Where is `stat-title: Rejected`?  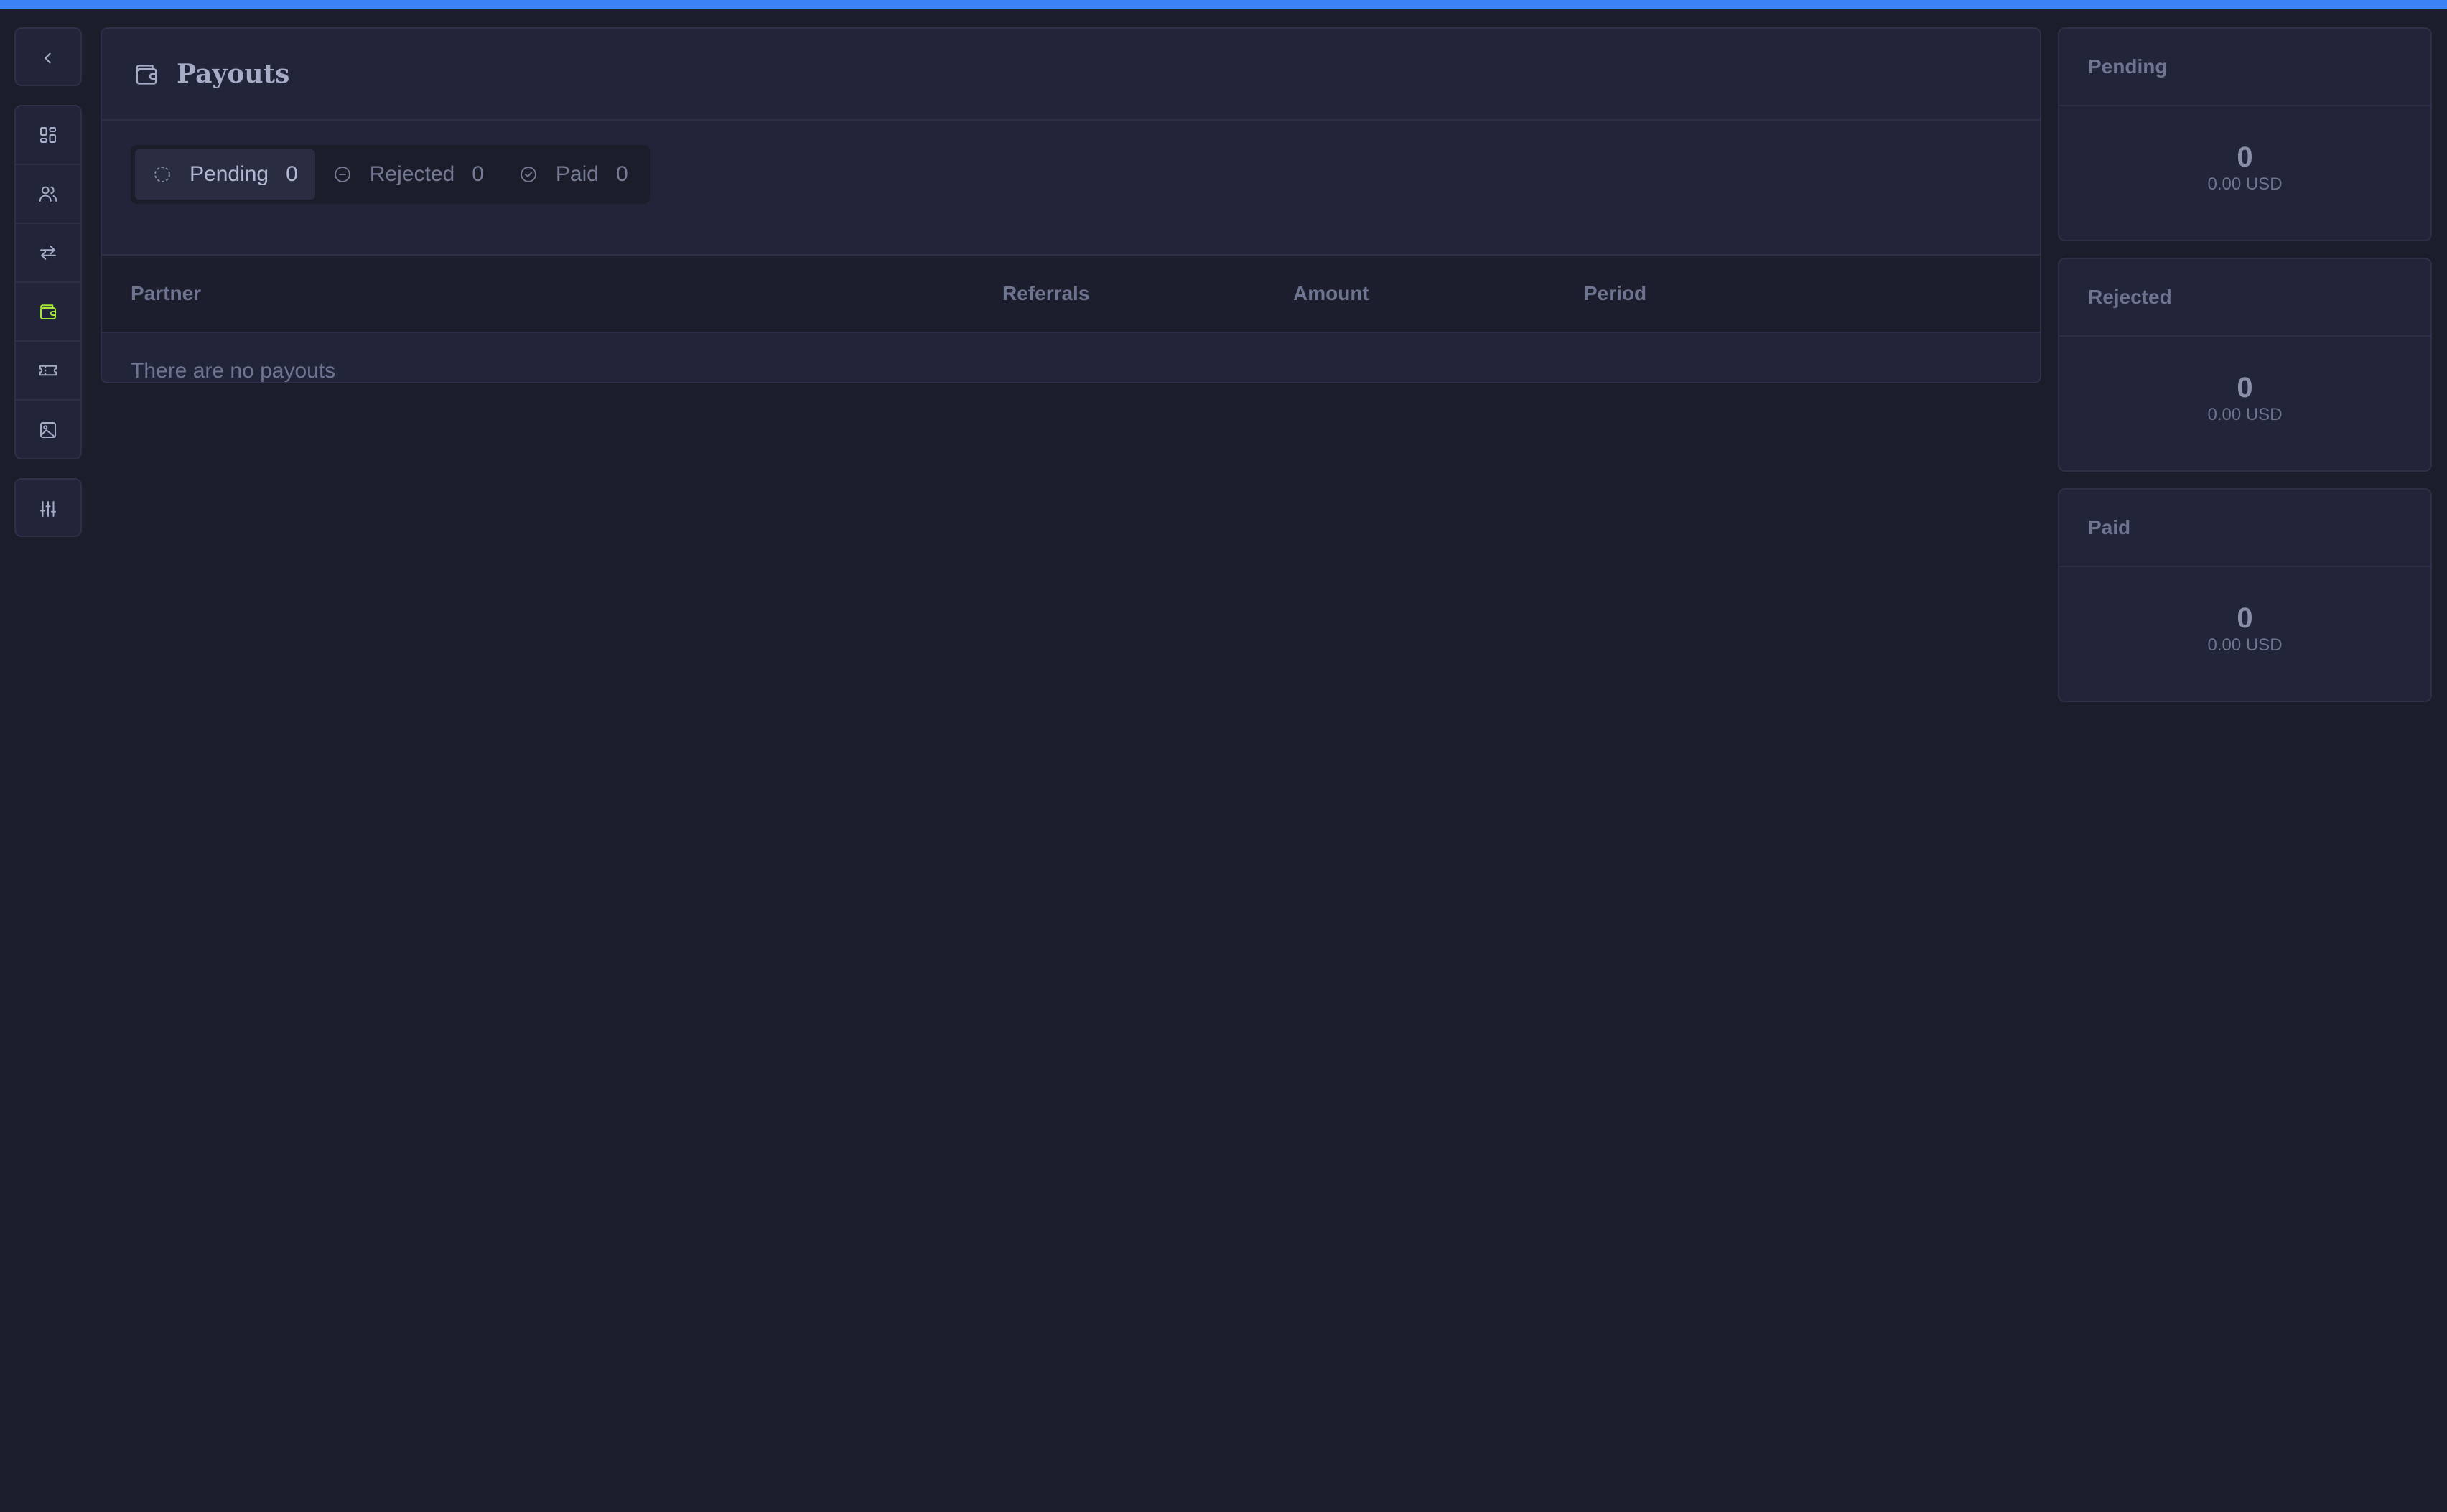 stat-title: Rejected is located at coordinates (2244, 298).